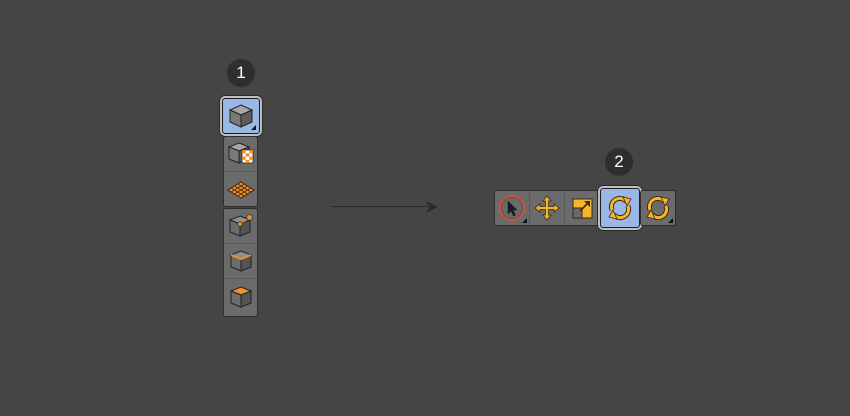 The width and height of the screenshot is (850, 416). I want to click on step-badge-1: 1, so click(241, 73).